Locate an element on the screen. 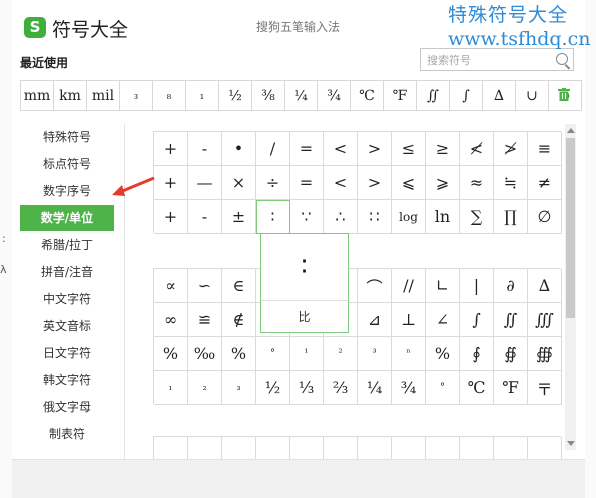 The width and height of the screenshot is (596, 498). symbol-cell: — is located at coordinates (205, 183).